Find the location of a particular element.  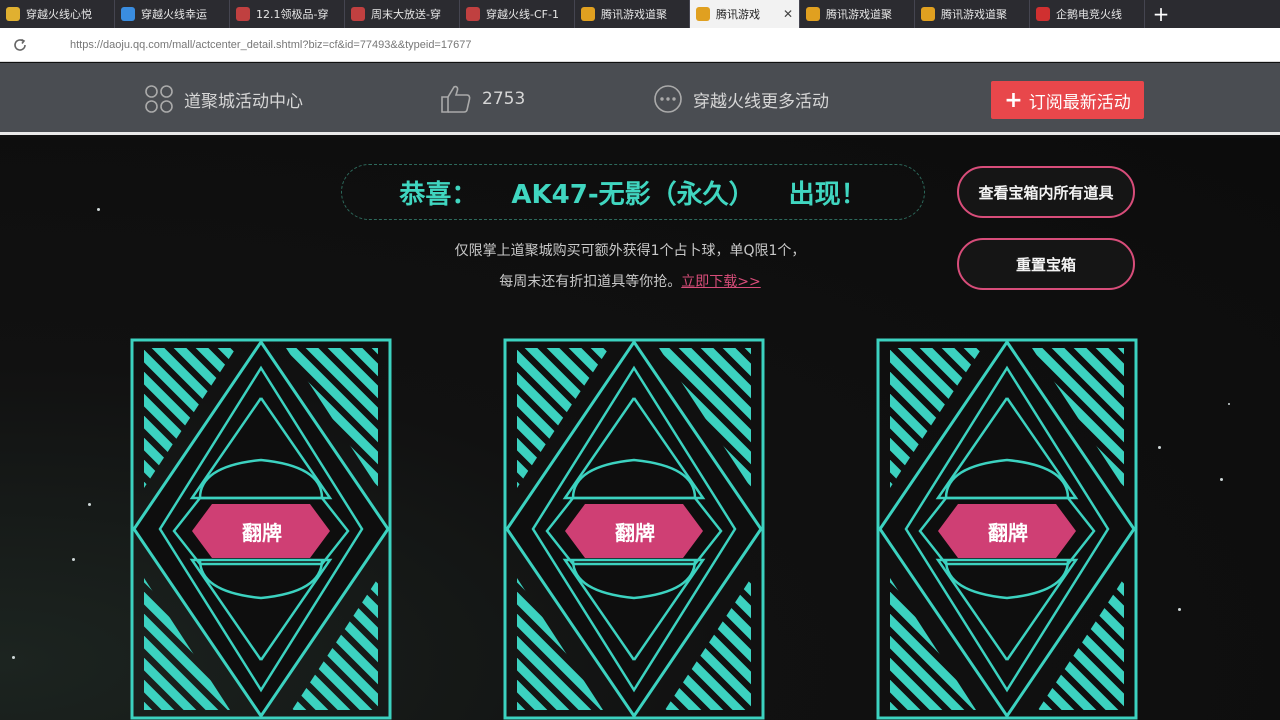

view-all-items-button: 查看宝箱内所有道具 is located at coordinates (1046, 192).